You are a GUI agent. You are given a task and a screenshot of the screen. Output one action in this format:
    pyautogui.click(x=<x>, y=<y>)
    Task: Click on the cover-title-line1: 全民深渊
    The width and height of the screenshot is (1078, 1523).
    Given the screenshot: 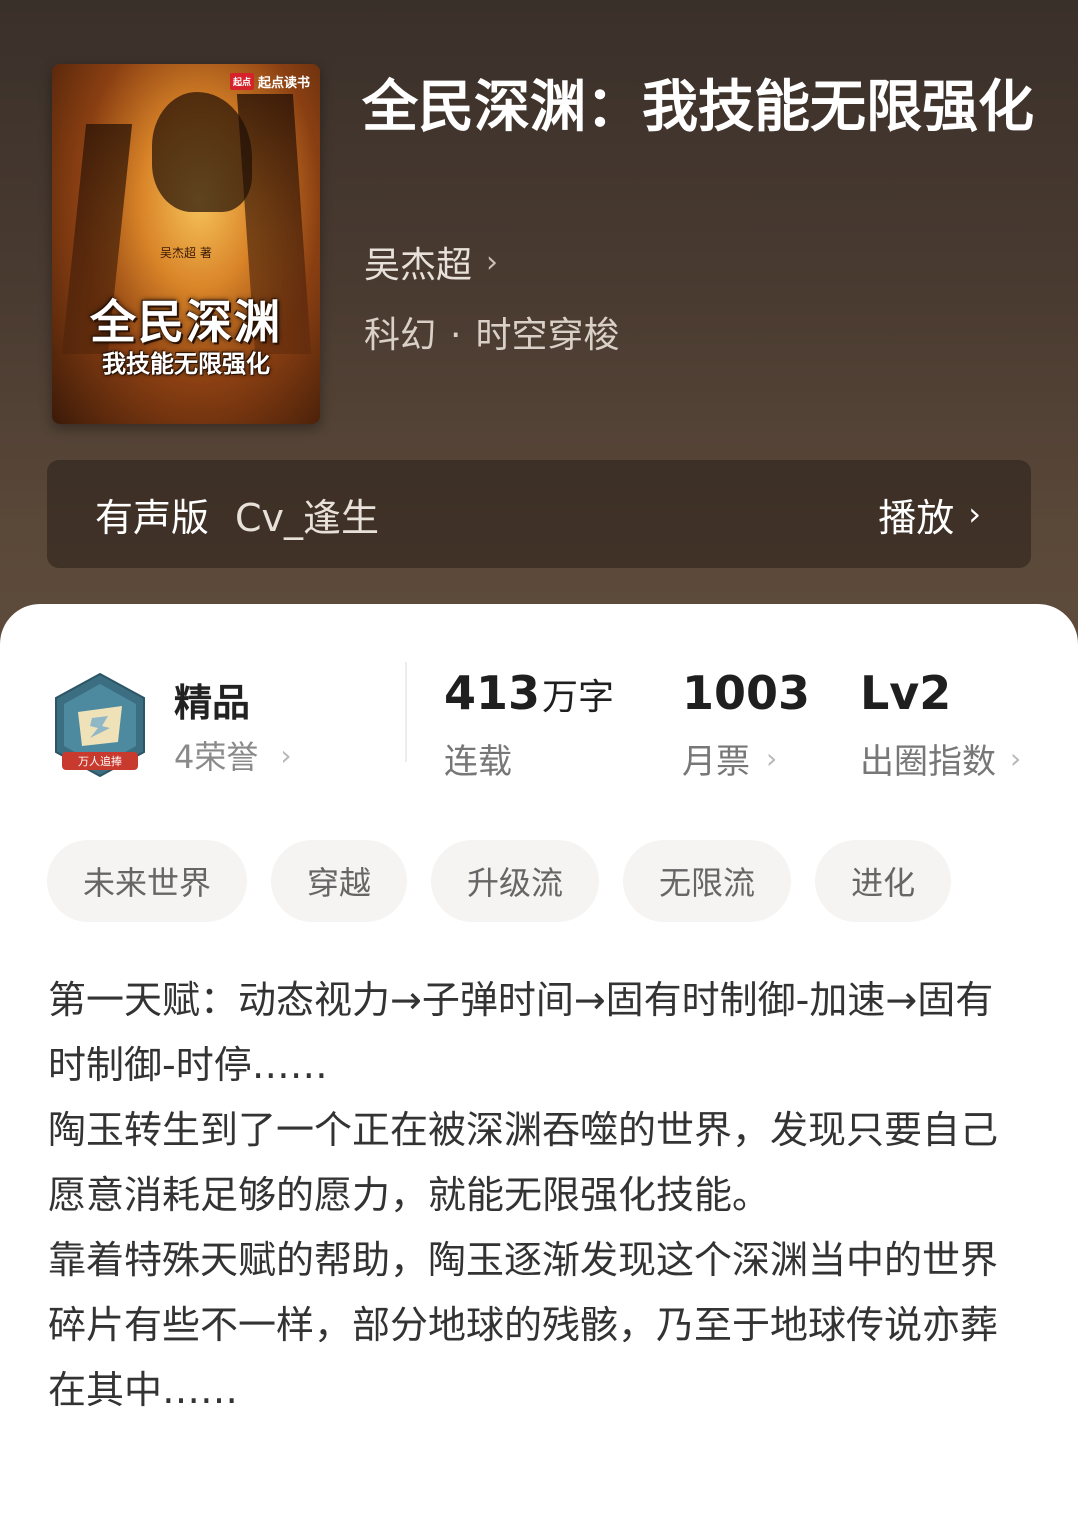 What is the action you would take?
    pyautogui.click(x=186, y=322)
    